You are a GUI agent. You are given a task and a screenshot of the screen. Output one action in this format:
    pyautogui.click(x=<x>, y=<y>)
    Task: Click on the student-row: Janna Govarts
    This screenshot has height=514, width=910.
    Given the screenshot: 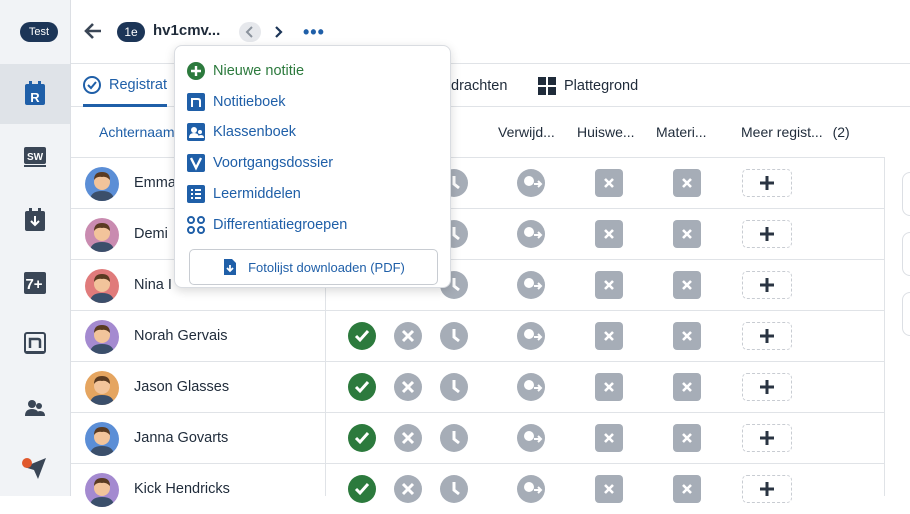 What is the action you would take?
    pyautogui.click(x=478, y=437)
    